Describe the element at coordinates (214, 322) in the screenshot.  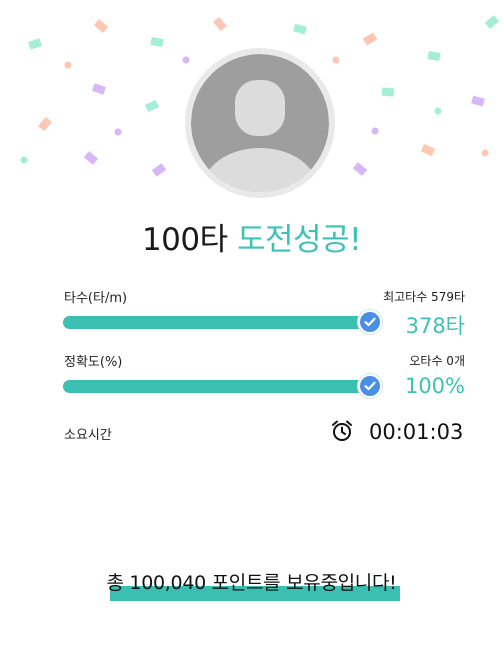
I see `speed-progress-fill` at that location.